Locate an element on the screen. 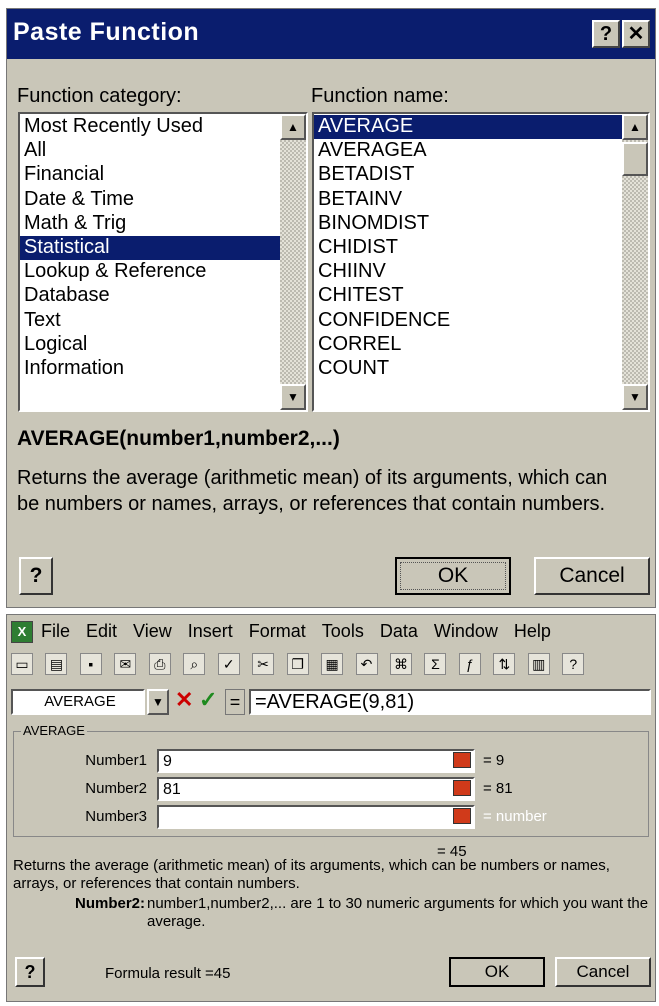  autosum-icon: Σ is located at coordinates (435, 664).